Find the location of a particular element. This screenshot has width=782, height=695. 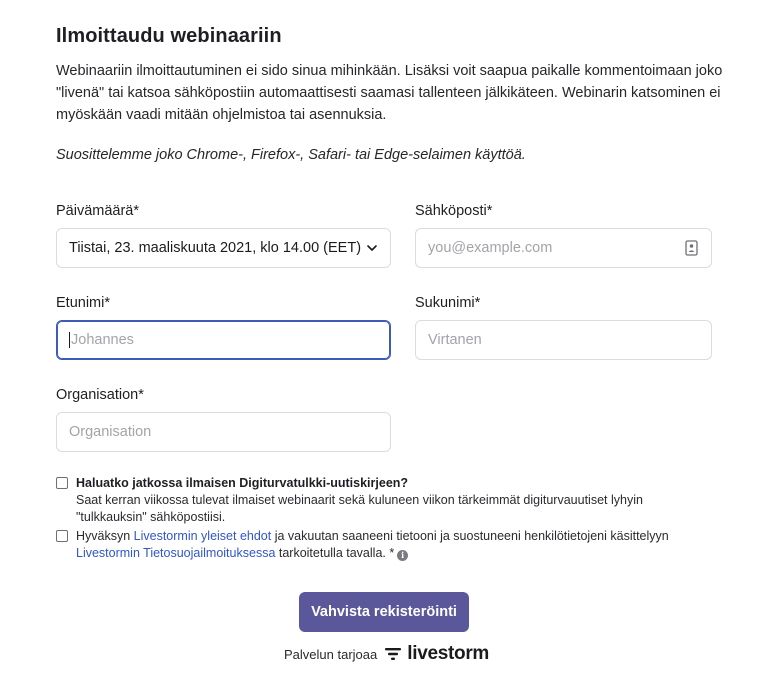

text-cursor is located at coordinates (69, 340).